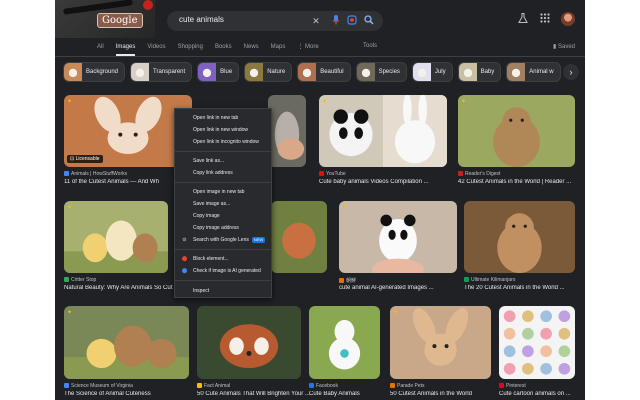 The height and width of the screenshot is (400, 640). What do you see at coordinates (125, 49) in the screenshot?
I see `tab-images: Images` at bounding box center [125, 49].